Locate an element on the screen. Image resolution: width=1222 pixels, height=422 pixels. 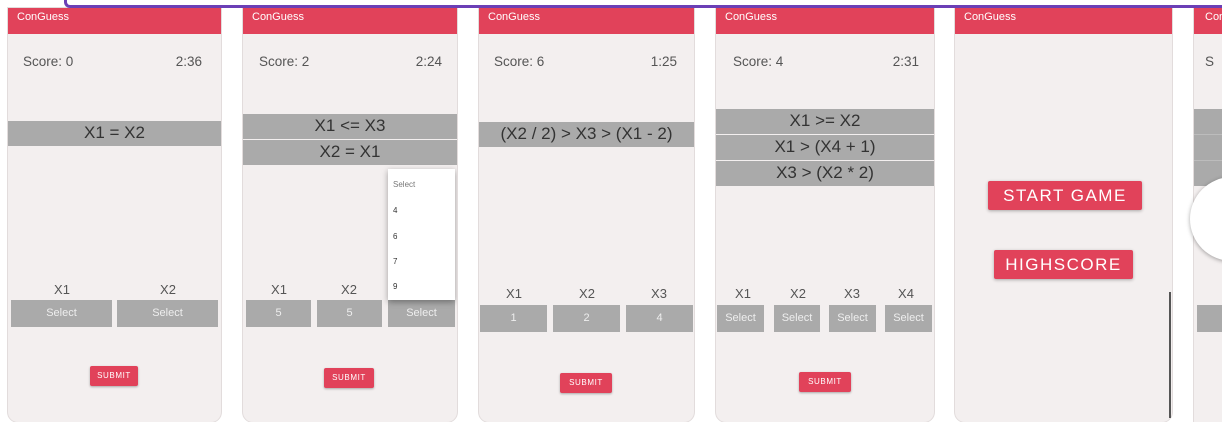
dropdown-option: 4 is located at coordinates (395, 210).